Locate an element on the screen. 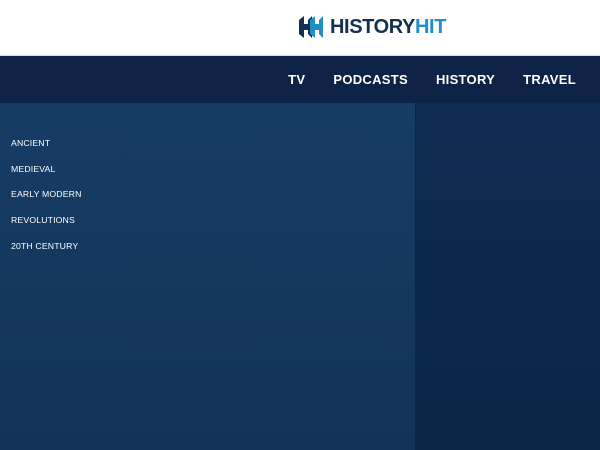 The image size is (600, 450). logo-wordmark-accent: HIT is located at coordinates (431, 27).